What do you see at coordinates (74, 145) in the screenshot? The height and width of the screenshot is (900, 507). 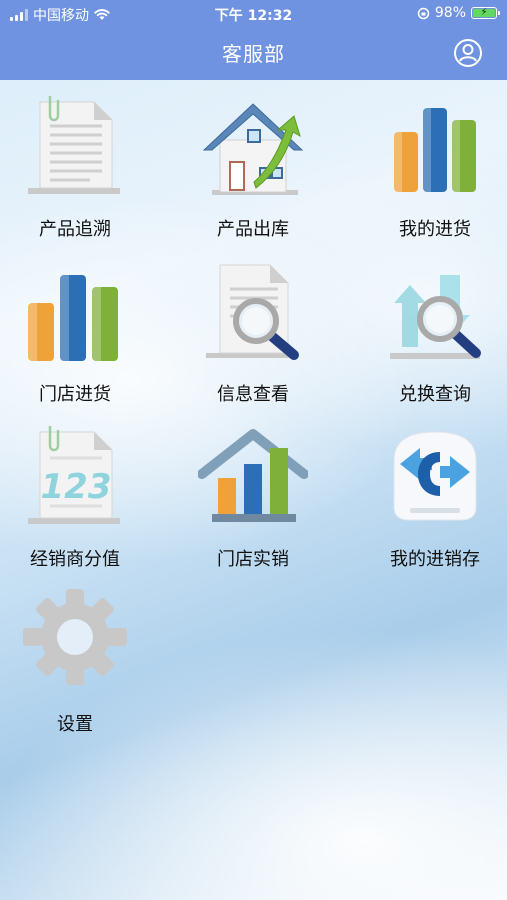 I see `document-icon` at bounding box center [74, 145].